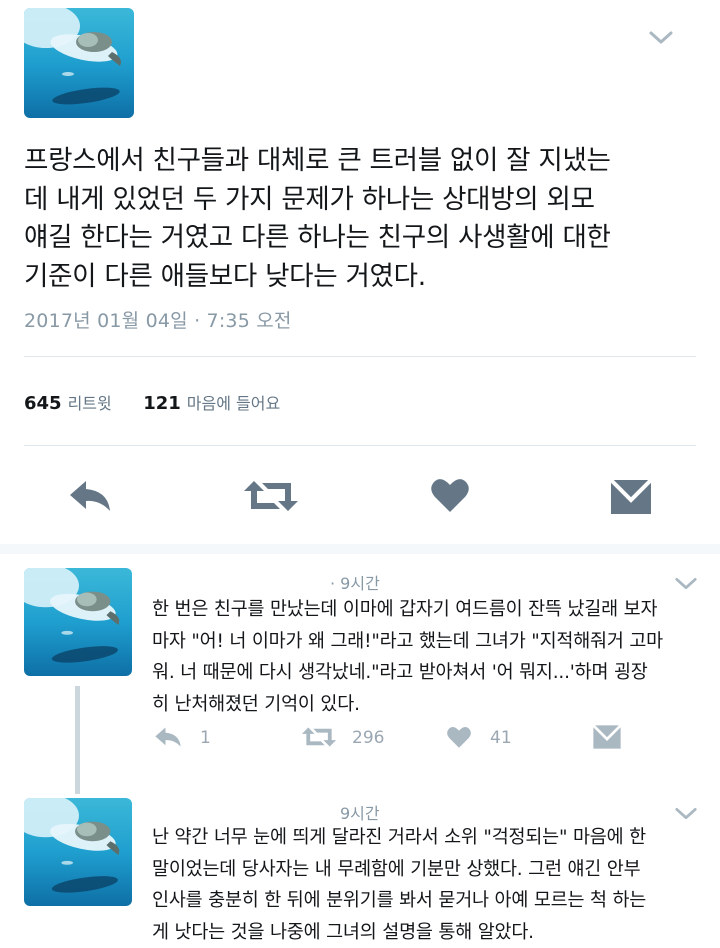  I want to click on retweet-stat: 645 리트윗, so click(70, 403).